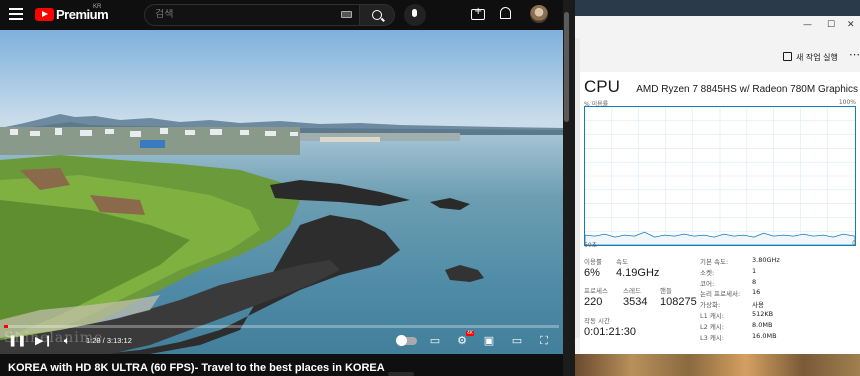 The height and width of the screenshot is (376, 860). What do you see at coordinates (714, 262) in the screenshot?
I see `detail-key: 기본 속도:` at bounding box center [714, 262].